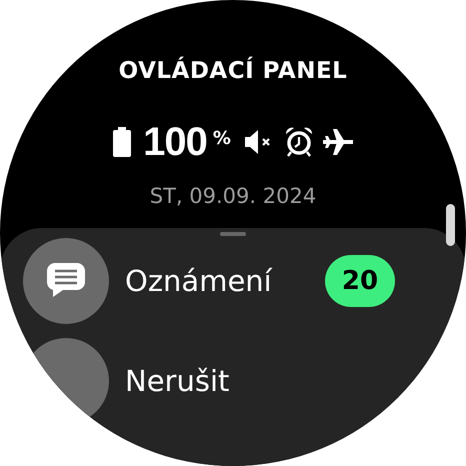 The width and height of the screenshot is (466, 466). Describe the element at coordinates (225, 381) in the screenshot. I see `menu-item-label: Nerušit` at that location.